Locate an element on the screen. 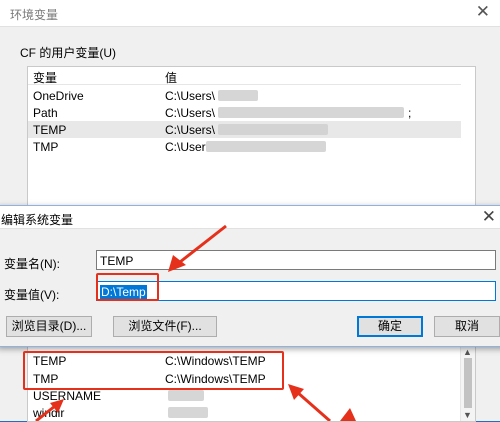  arrow-stub-right is located at coordinates (348, 414).